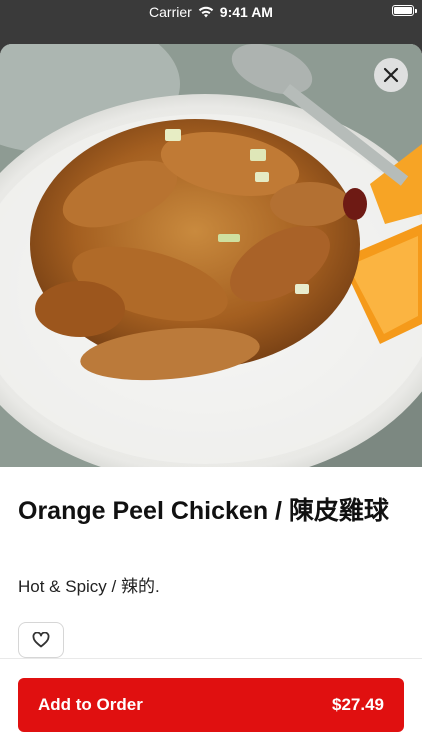  Describe the element at coordinates (205, 12) in the screenshot. I see `wifi-icon` at that location.